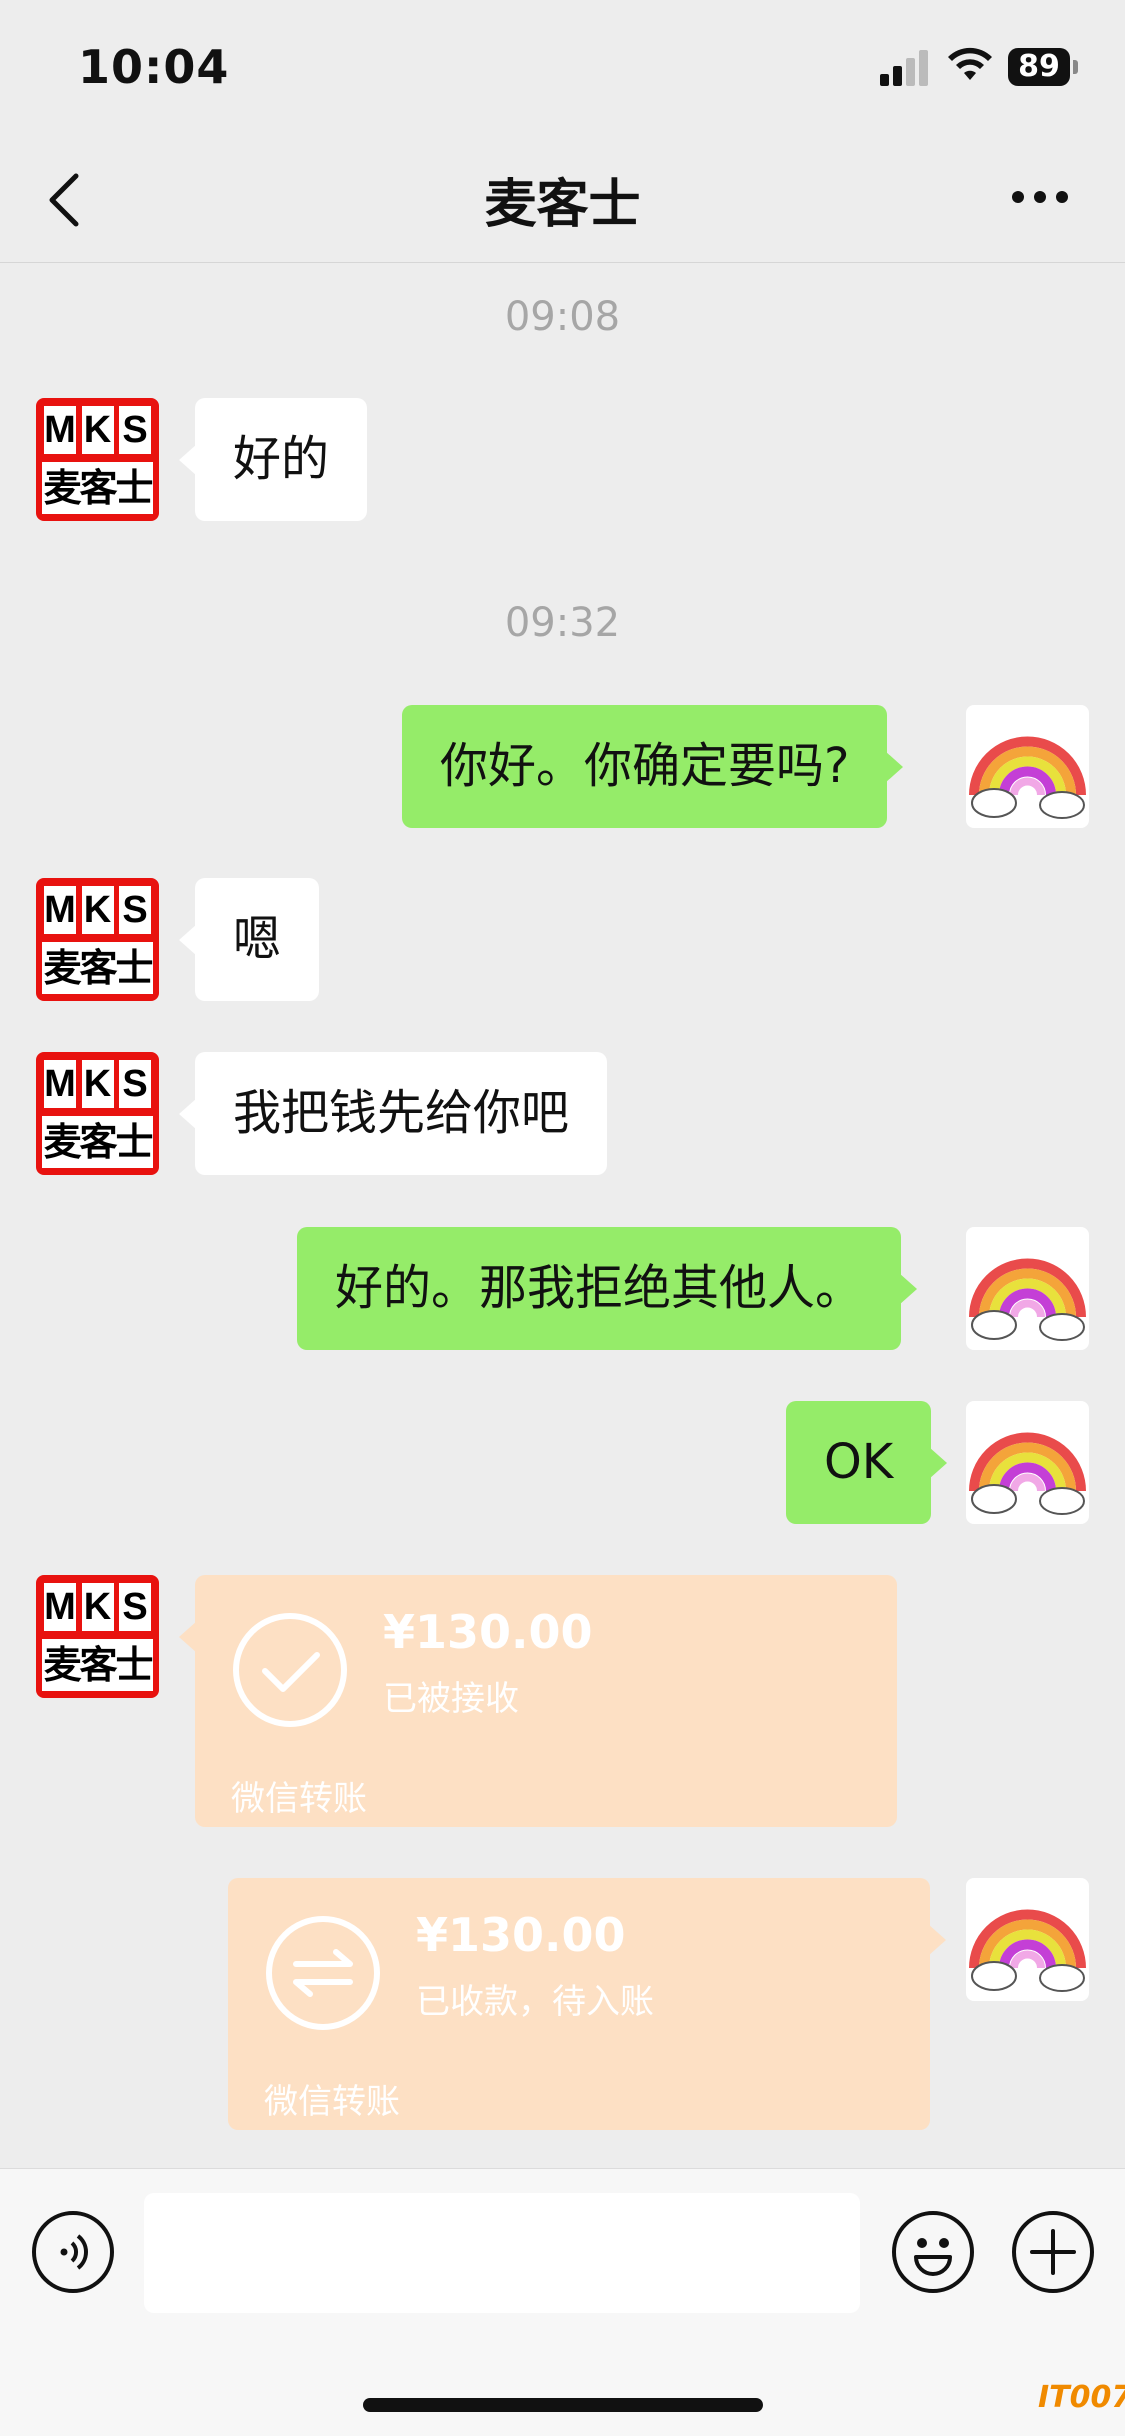  Describe the element at coordinates (154, 67) in the screenshot. I see `status-time: 10:04` at that location.